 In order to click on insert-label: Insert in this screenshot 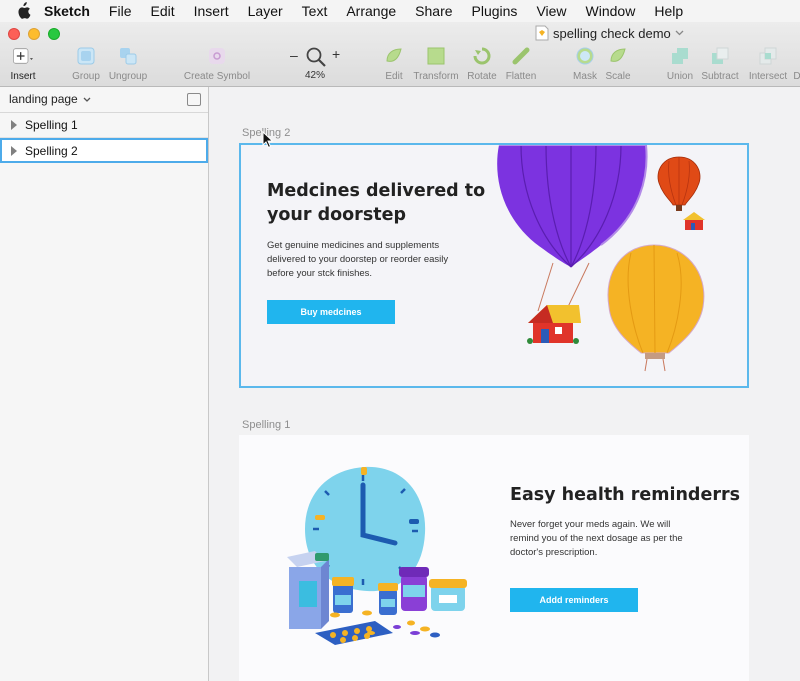, I will do `click(23, 76)`.